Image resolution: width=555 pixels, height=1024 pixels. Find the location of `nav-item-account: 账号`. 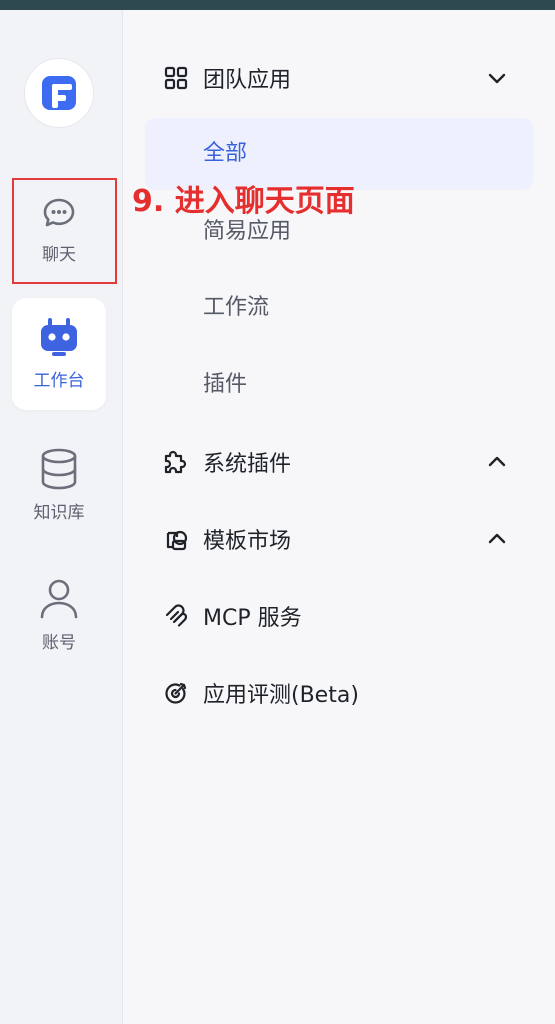

nav-item-account: 账号 is located at coordinates (59, 634).